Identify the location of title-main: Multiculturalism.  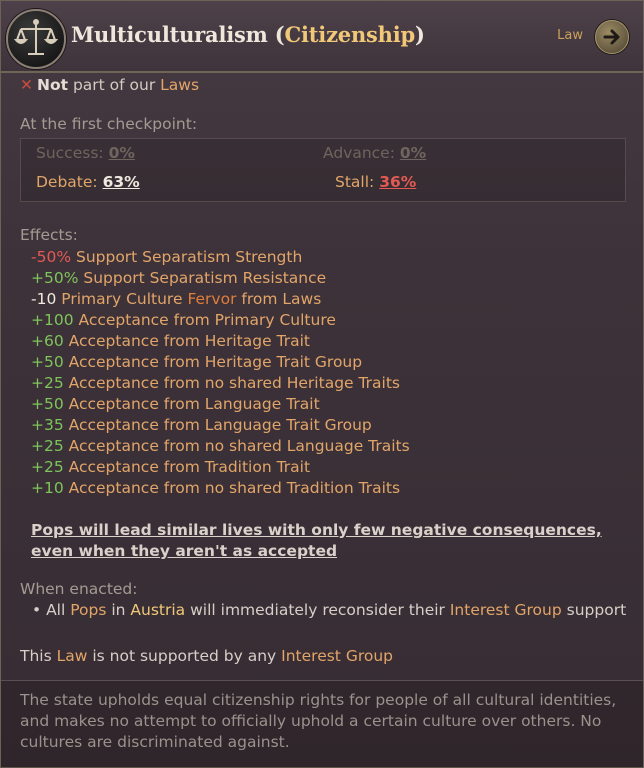
(169, 34).